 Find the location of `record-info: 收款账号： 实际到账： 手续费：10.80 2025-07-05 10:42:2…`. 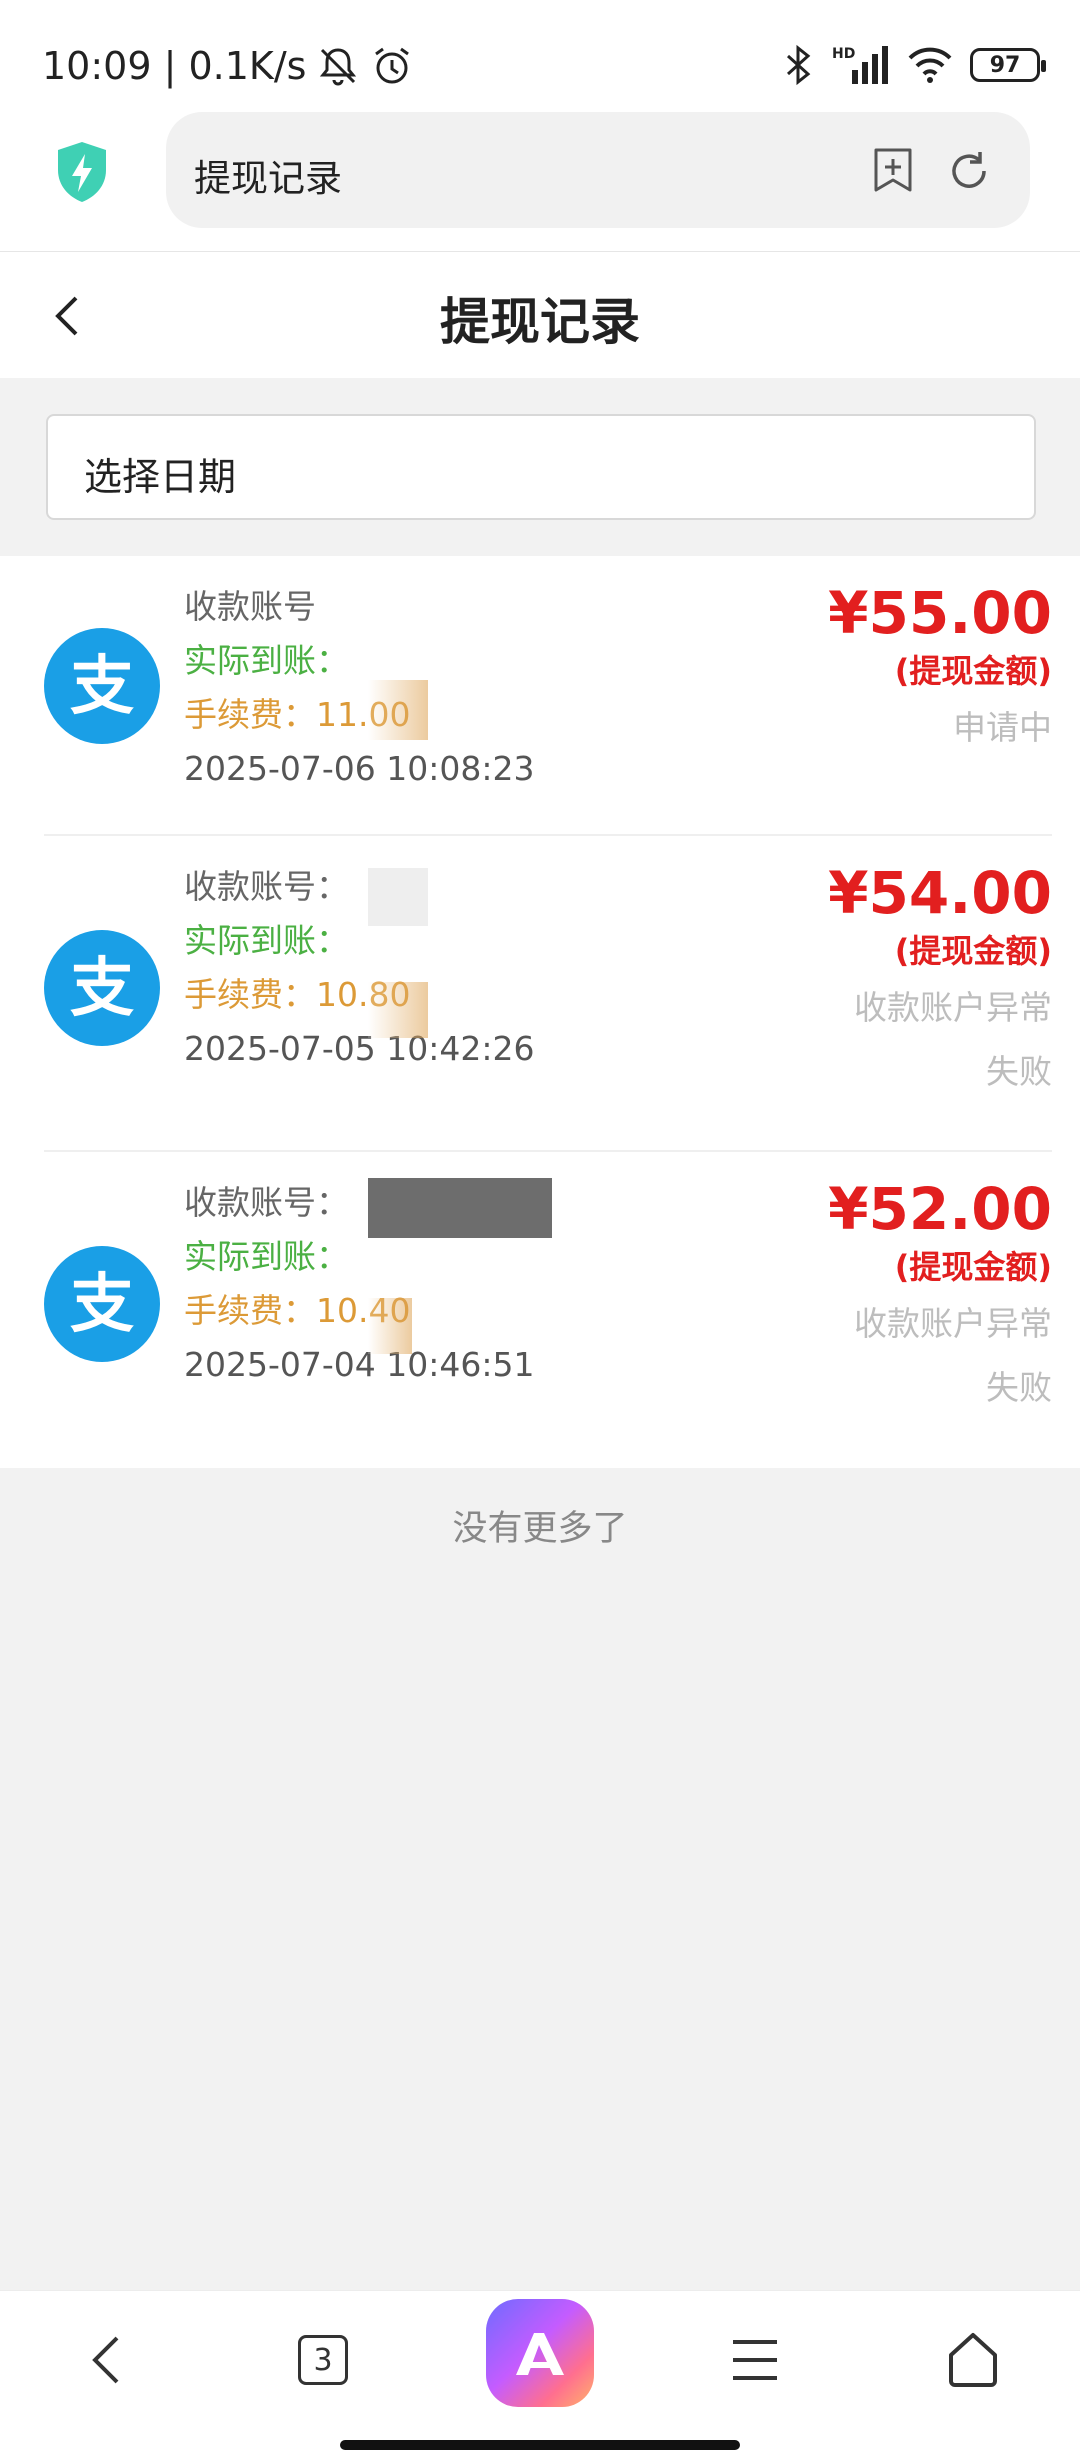

record-info: 收款账号： 实际到账： 手续费：10.80 2025-07-05 10:42:2… is located at coordinates (359, 968).